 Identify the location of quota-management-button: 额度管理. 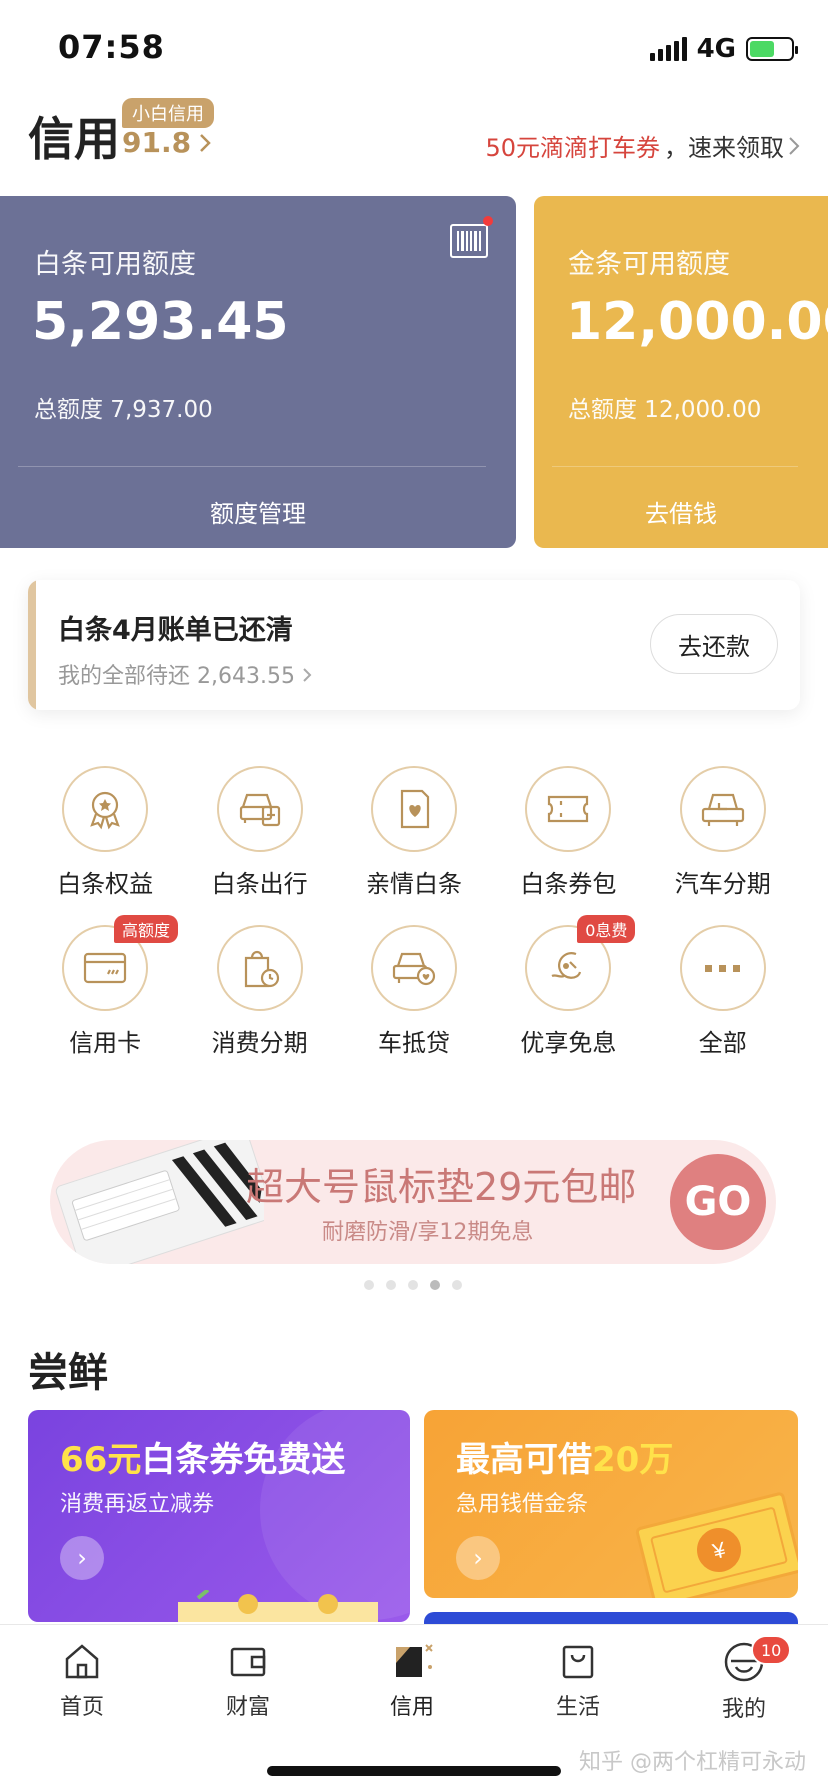
(258, 511).